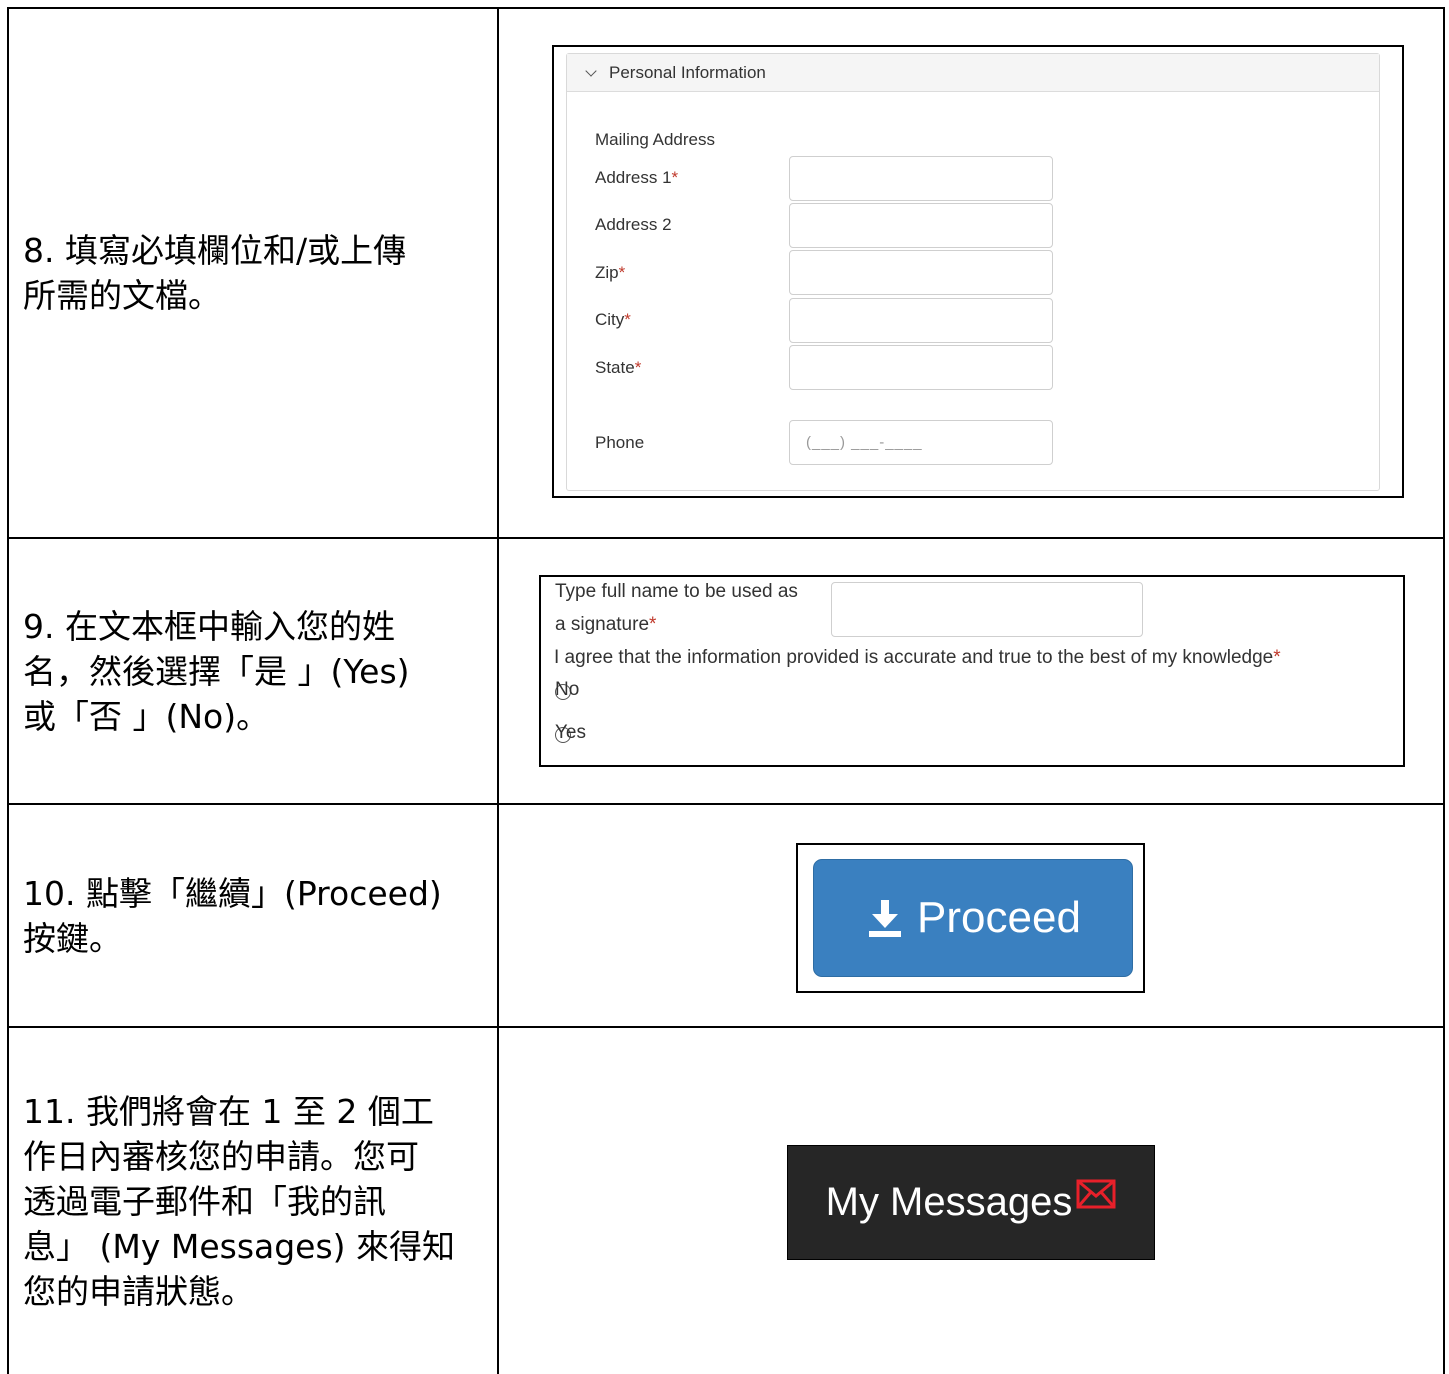 The width and height of the screenshot is (1449, 1374). Describe the element at coordinates (987, 609) in the screenshot. I see `signature-input` at that location.